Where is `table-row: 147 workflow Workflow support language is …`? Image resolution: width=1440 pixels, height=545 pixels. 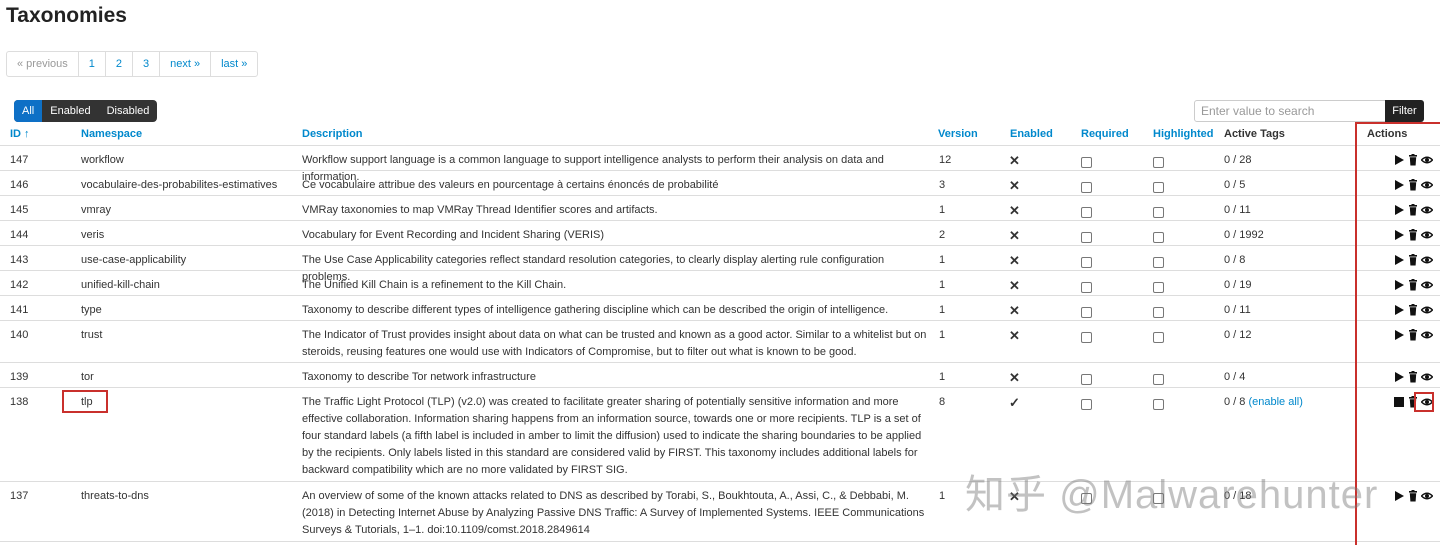
table-row: 147 workflow Workflow support language is … is located at coordinates (720, 164).